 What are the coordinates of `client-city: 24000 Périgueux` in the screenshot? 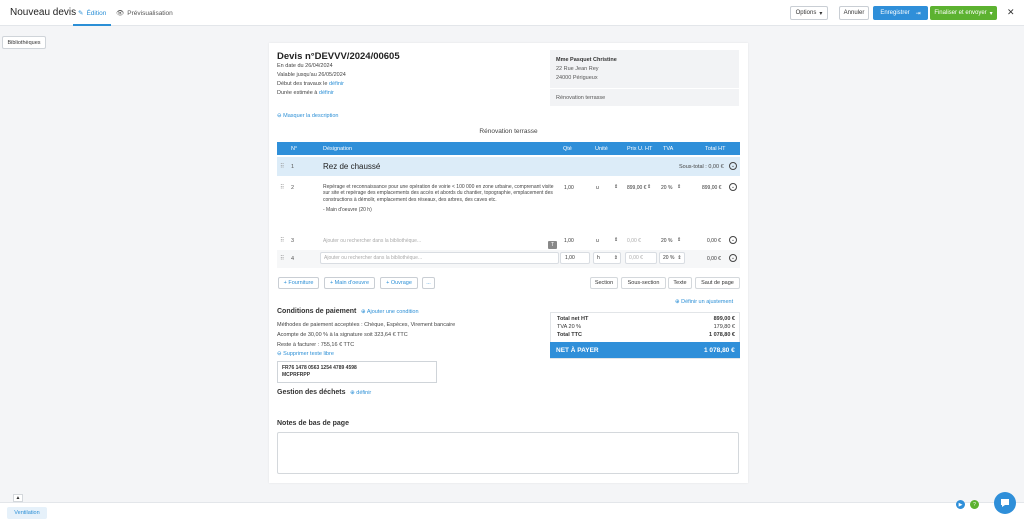 It's located at (577, 78).